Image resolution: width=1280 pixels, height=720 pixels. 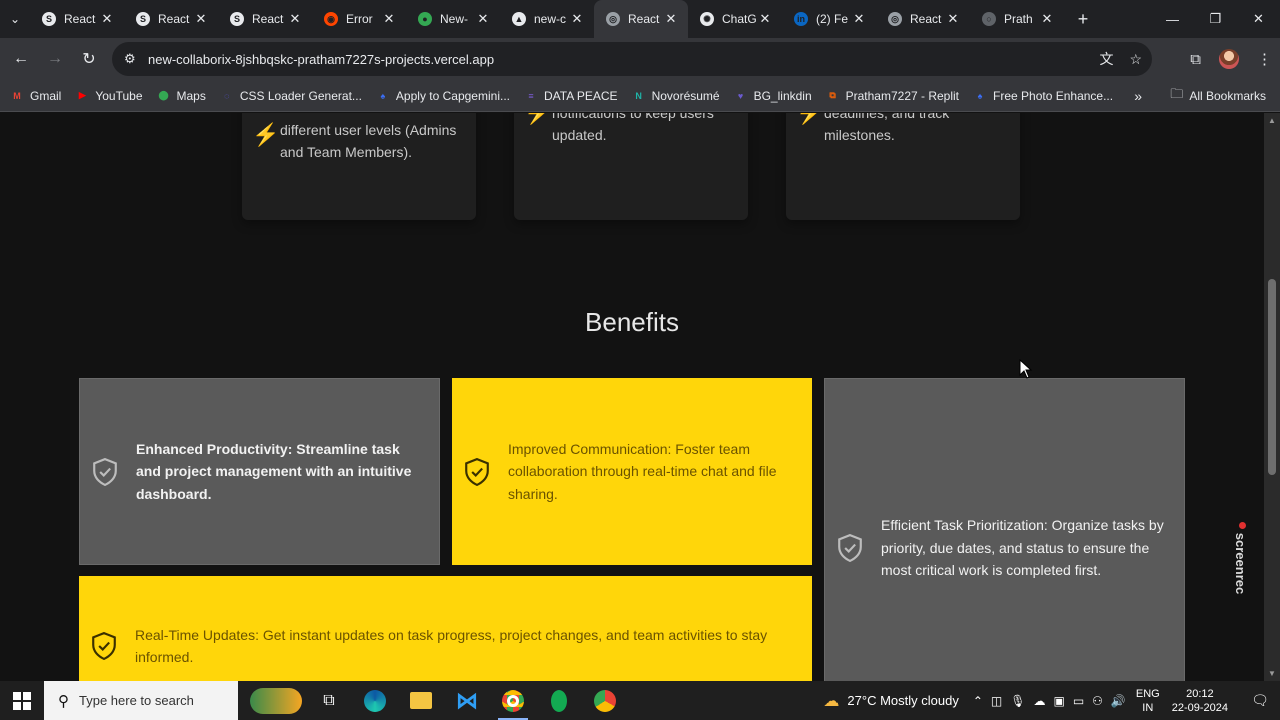 What do you see at coordinates (1017, 701) in the screenshot?
I see `microphone-icon: 🎙` at bounding box center [1017, 701].